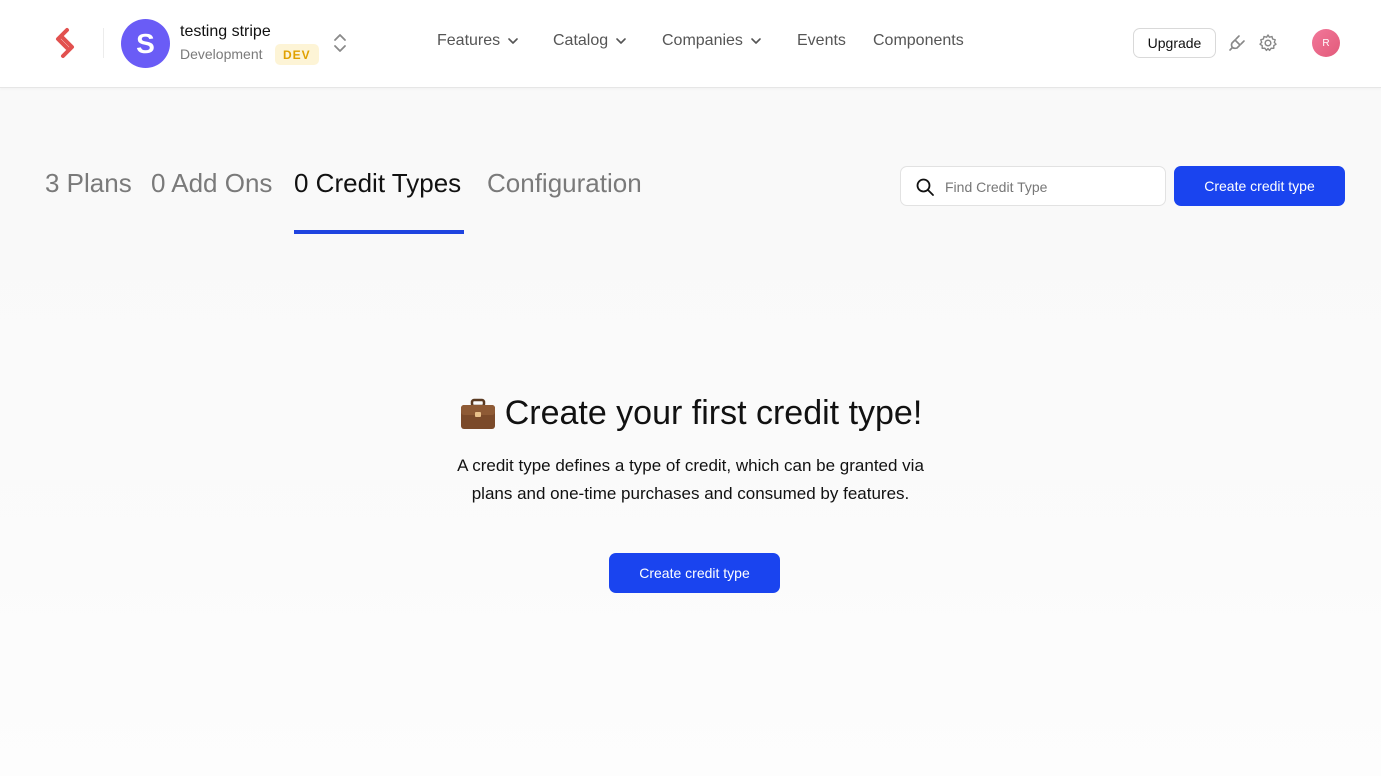  I want to click on tab-plans: 3 Plans, so click(88, 183).